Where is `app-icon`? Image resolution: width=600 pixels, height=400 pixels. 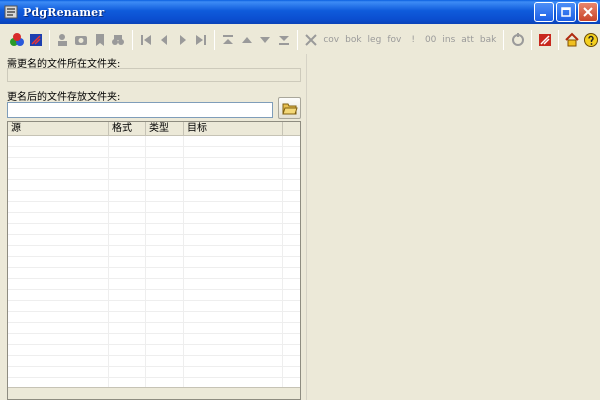
app-icon is located at coordinates (11, 12).